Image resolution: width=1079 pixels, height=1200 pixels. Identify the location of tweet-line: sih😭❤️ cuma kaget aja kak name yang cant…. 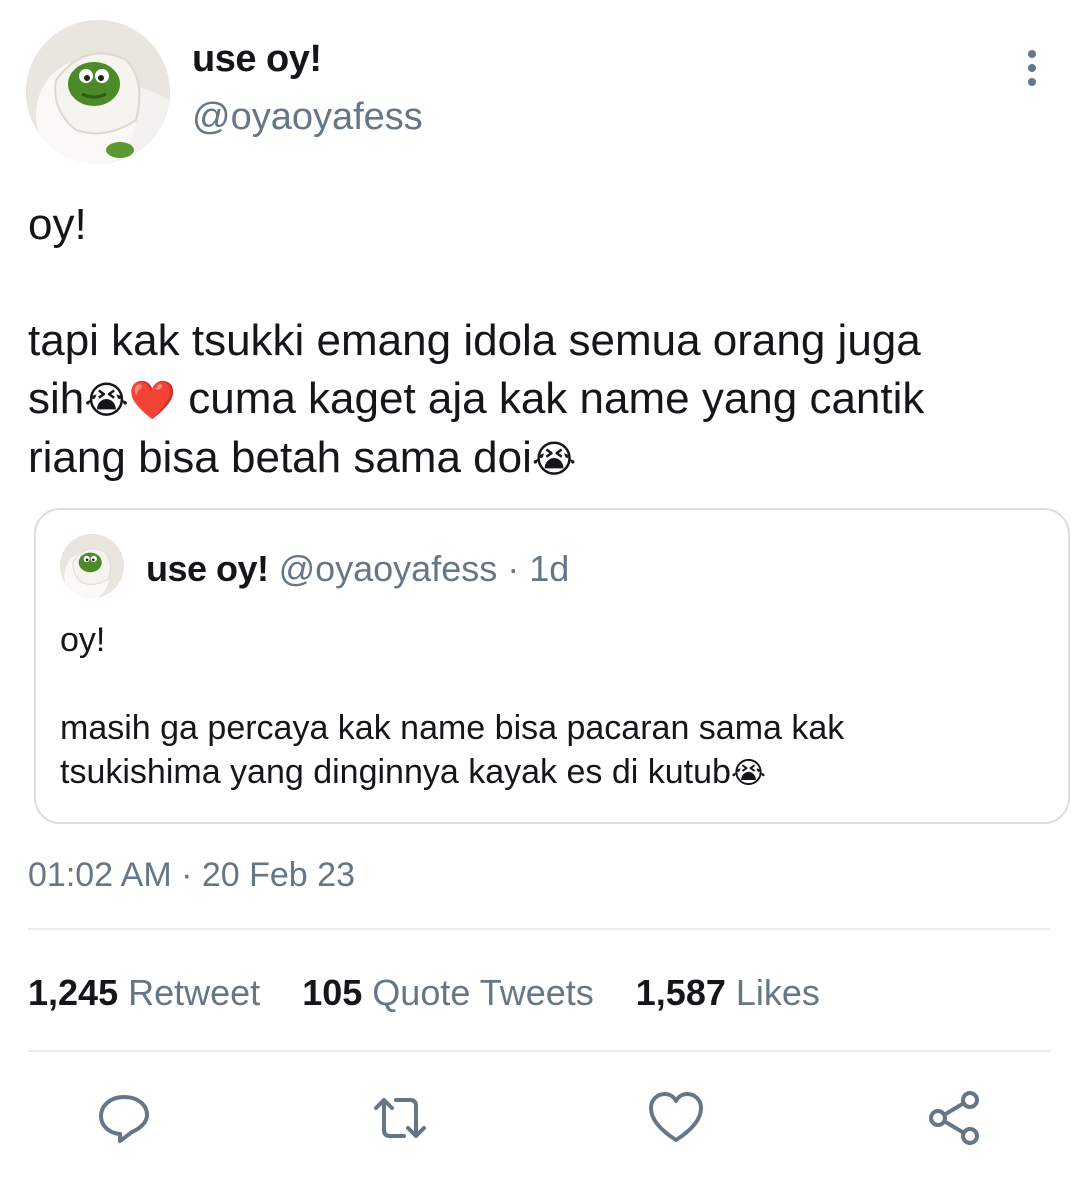
(543, 399).